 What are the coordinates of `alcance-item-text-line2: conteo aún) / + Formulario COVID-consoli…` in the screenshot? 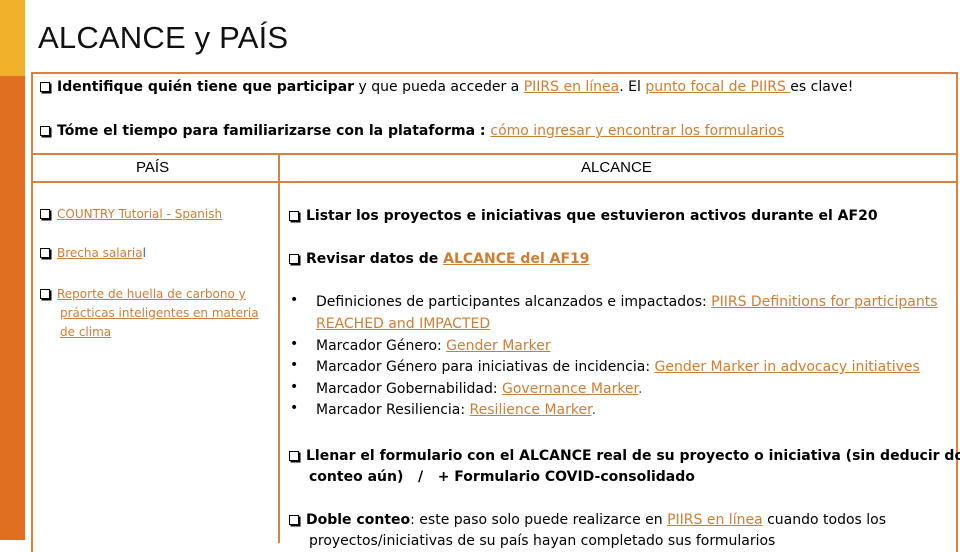 It's located at (502, 477).